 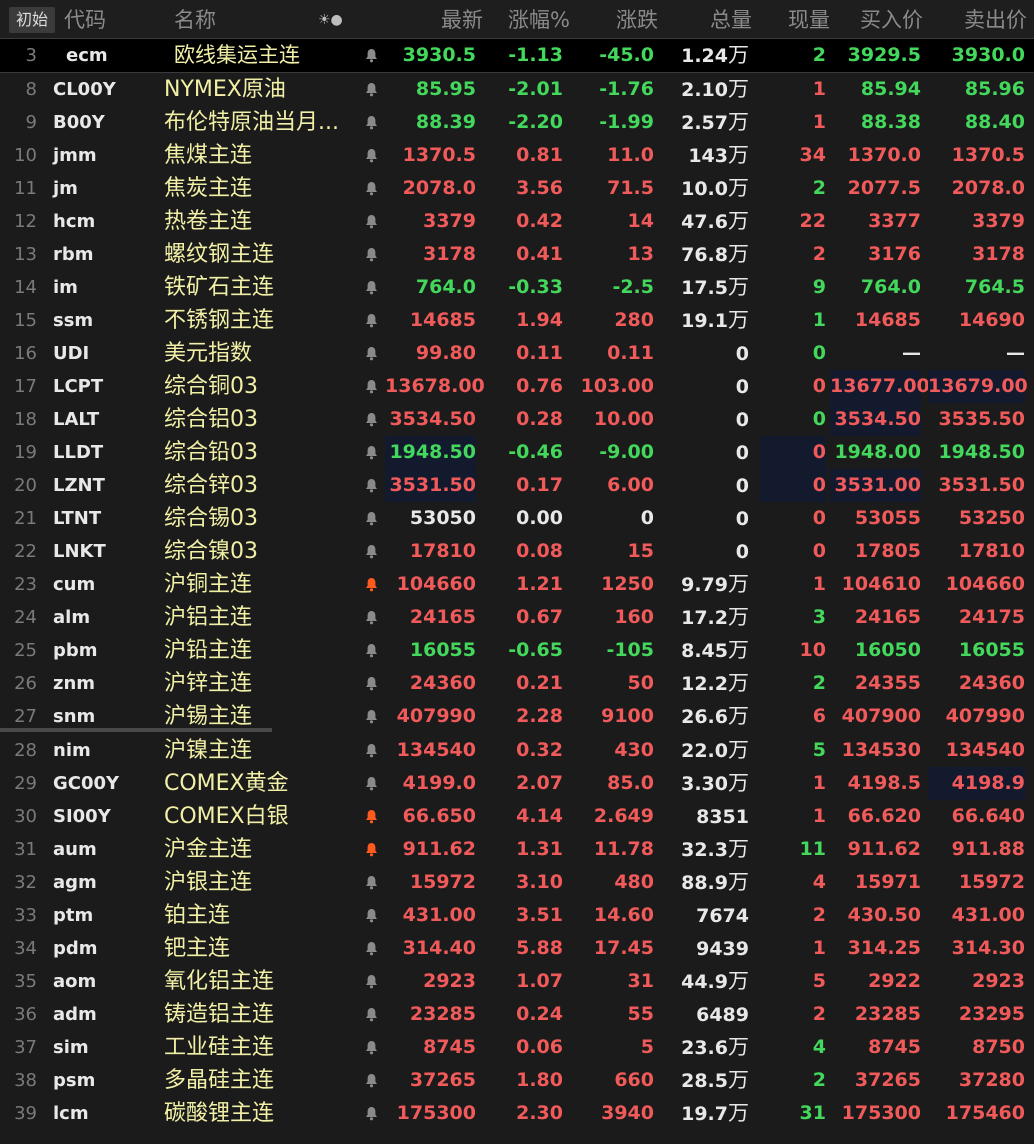 I want to click on table-row: 25 pbm 沪铅主连 16055 -0.65 -105 8.45万 10 16050 16055, so click(x=517, y=650).